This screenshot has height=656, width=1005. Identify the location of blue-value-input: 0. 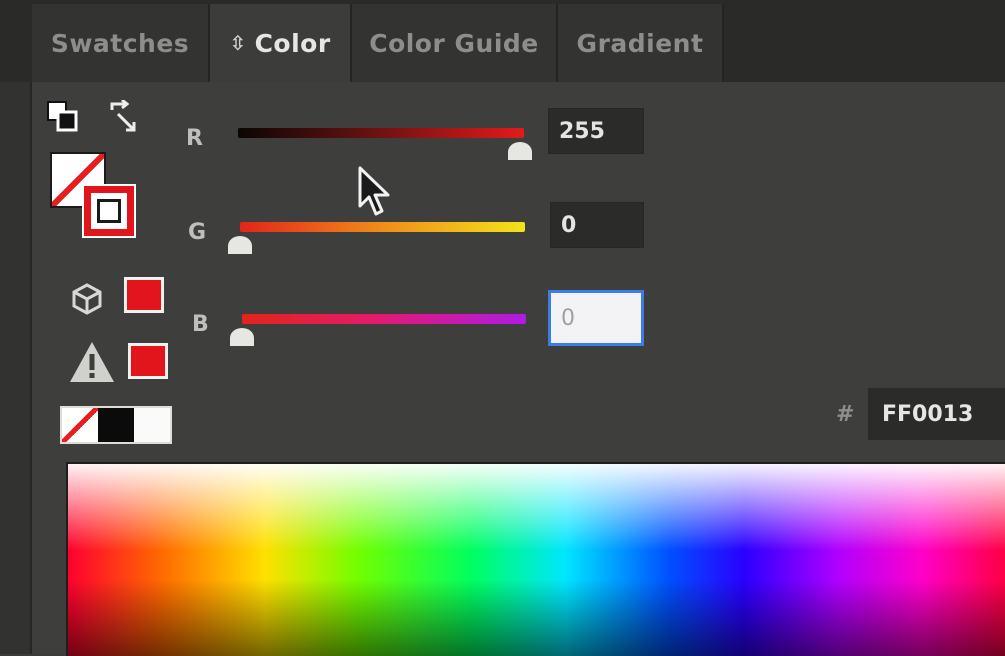
(596, 318).